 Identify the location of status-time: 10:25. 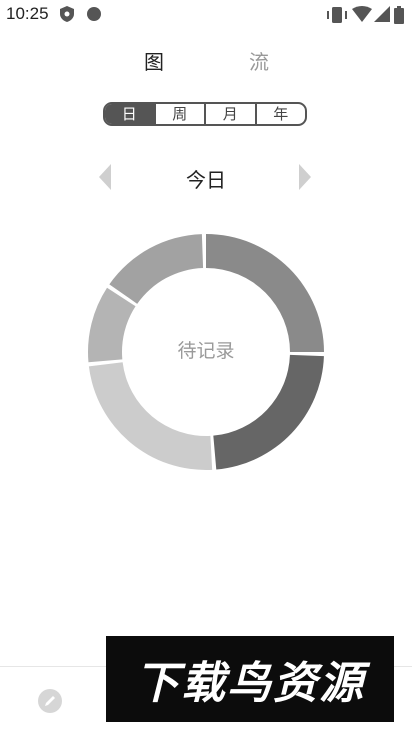
(27, 13).